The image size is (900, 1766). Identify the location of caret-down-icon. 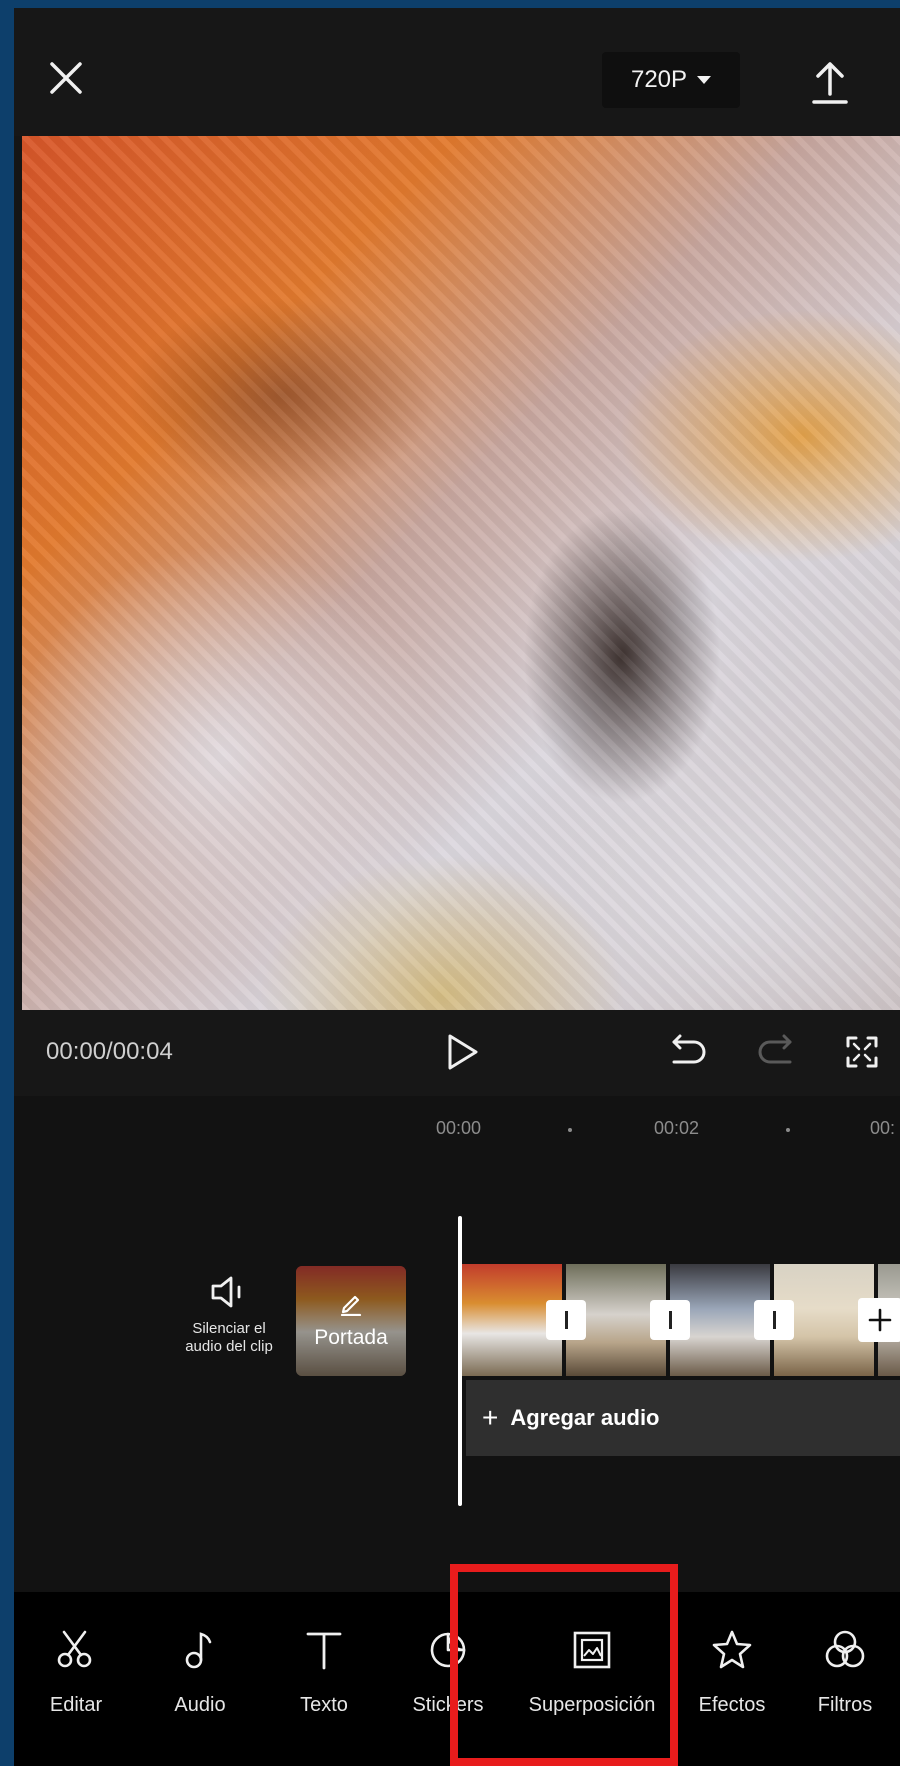
(704, 80).